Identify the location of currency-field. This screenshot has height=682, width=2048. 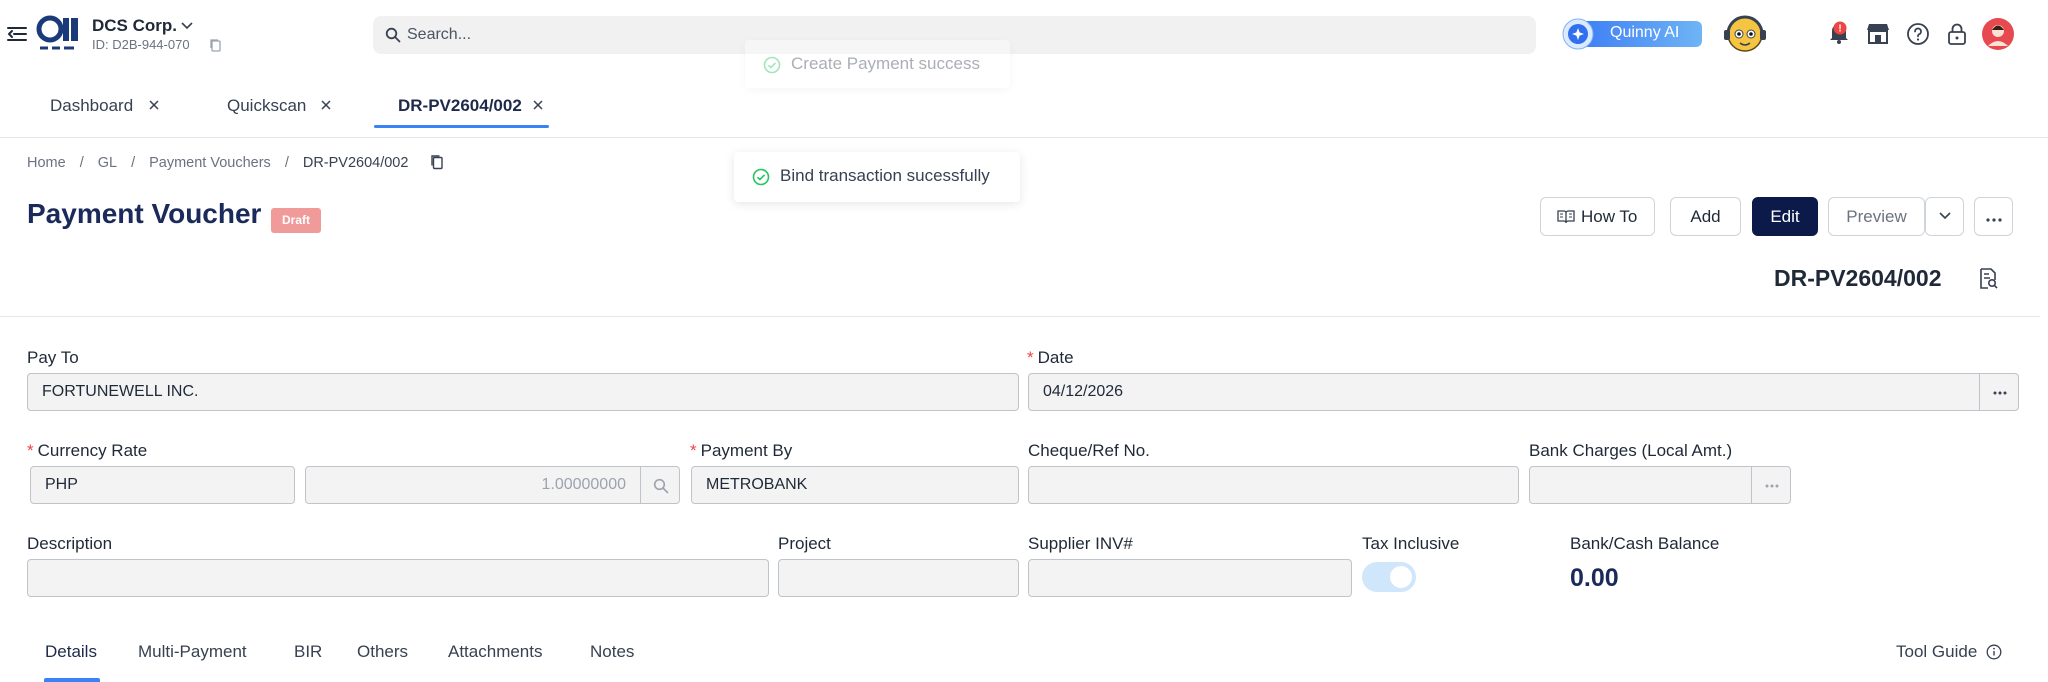
(162, 485).